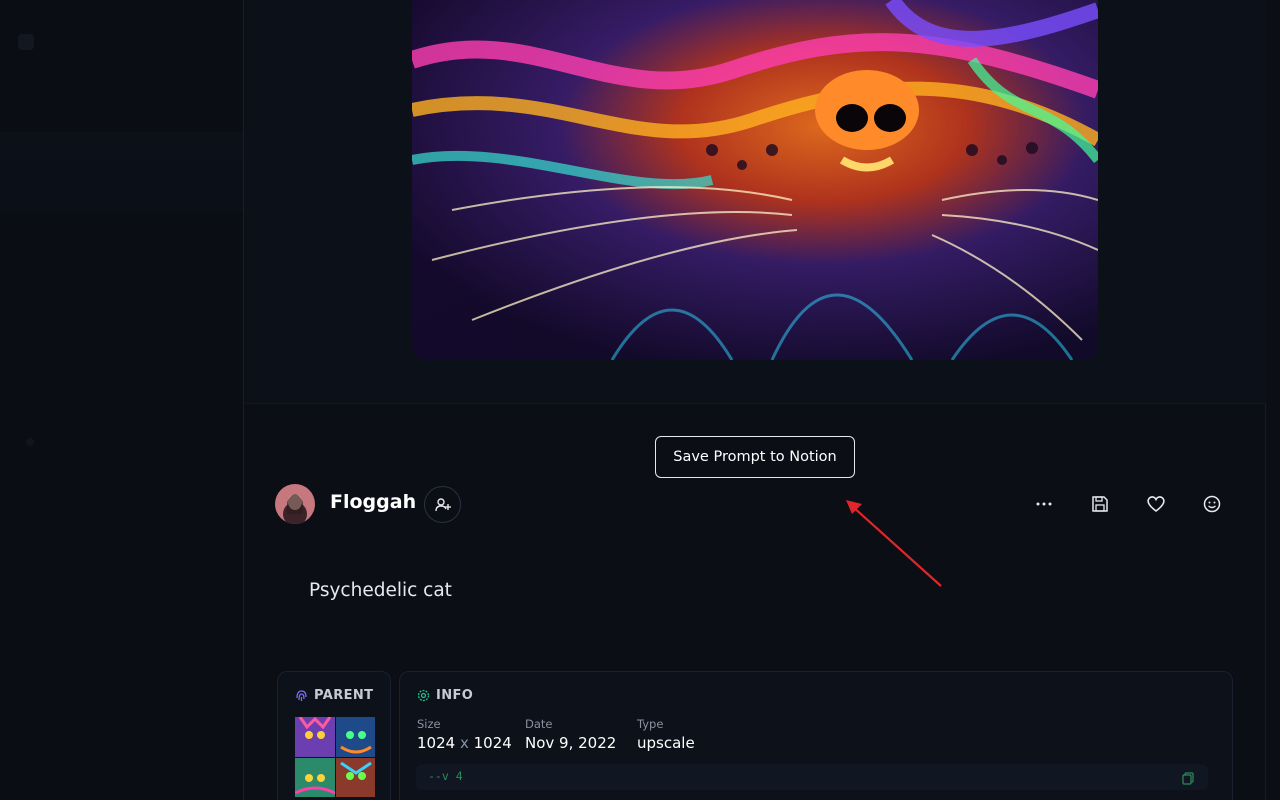  Describe the element at coordinates (344, 695) in the screenshot. I see `parent-title: PARENT` at that location.